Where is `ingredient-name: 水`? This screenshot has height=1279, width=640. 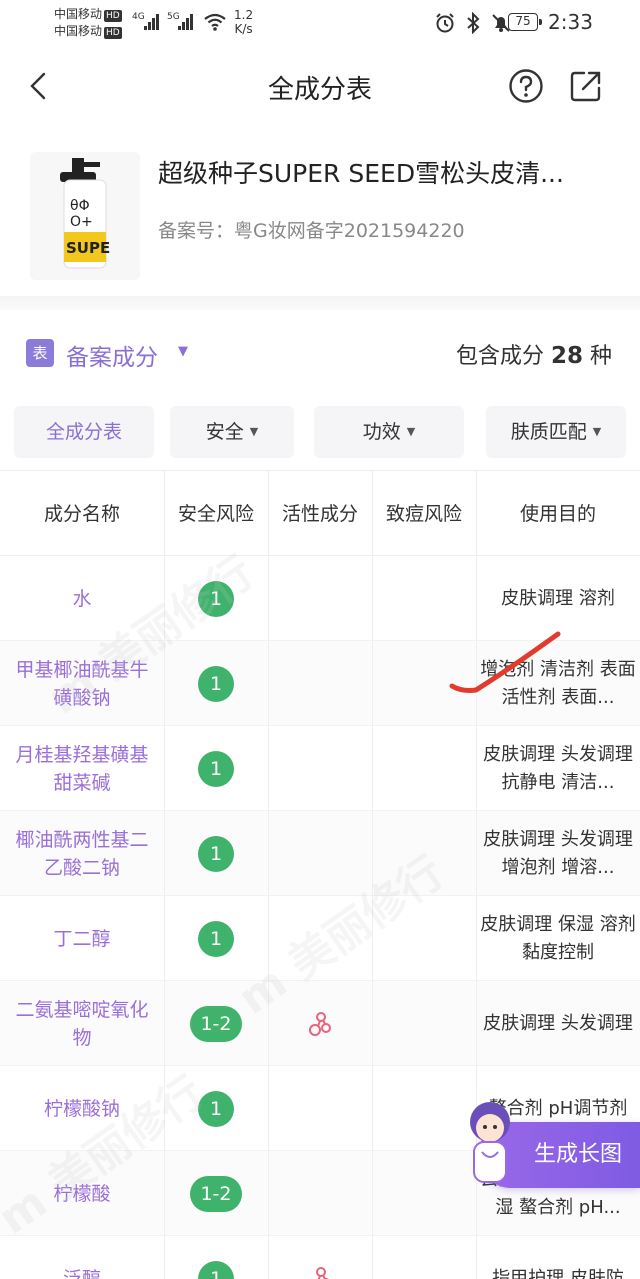
ingredient-name: 水 is located at coordinates (81, 599).